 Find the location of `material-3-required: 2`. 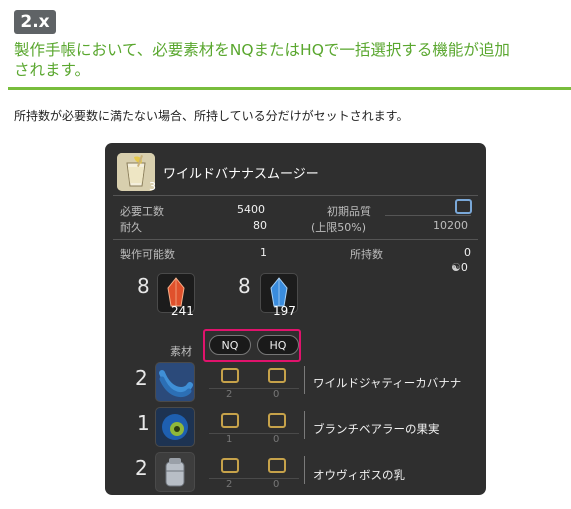

material-3-required: 2 is located at coordinates (141, 468).